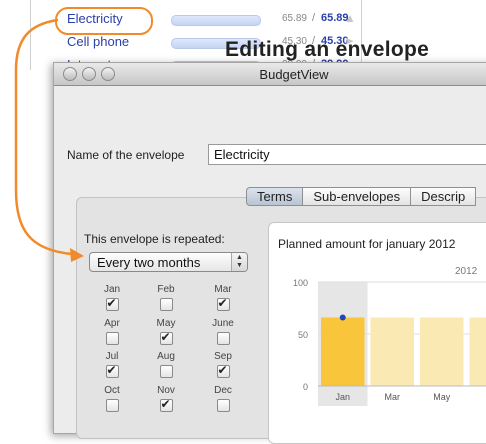 The width and height of the screenshot is (486, 444). Describe the element at coordinates (77, 255) in the screenshot. I see `annotation-arrowhead` at that location.